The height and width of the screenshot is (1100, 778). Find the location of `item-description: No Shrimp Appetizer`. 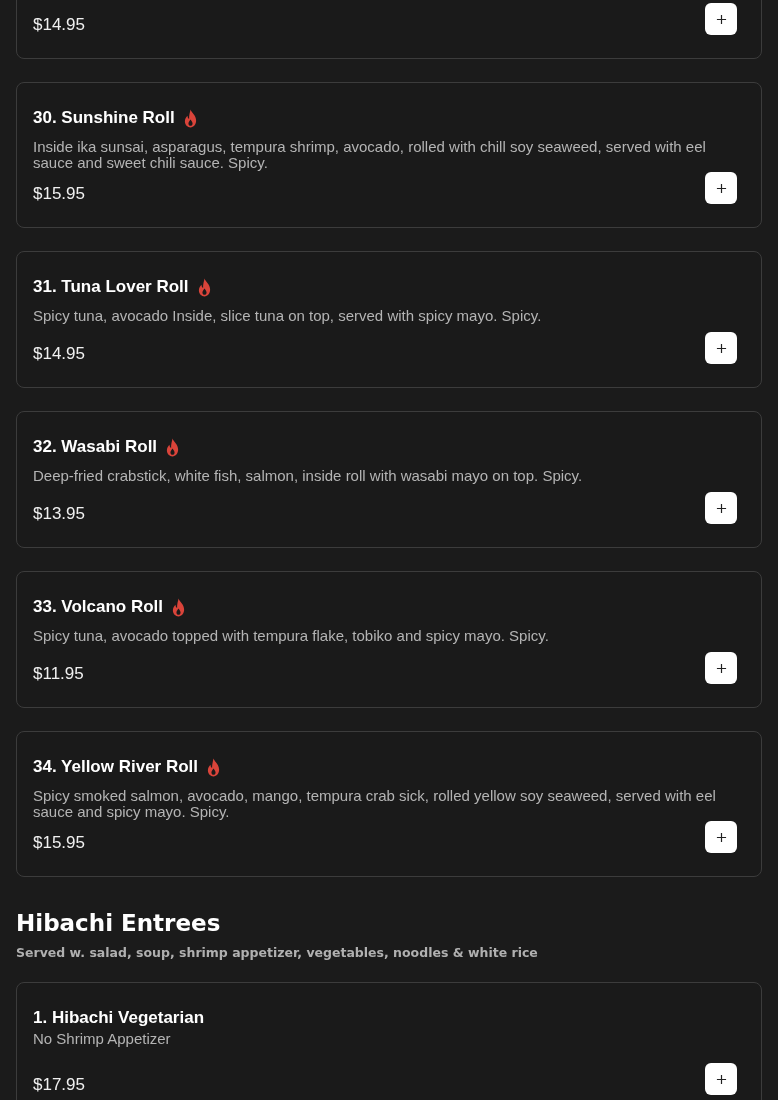

item-description: No Shrimp Appetizer is located at coordinates (102, 1039).